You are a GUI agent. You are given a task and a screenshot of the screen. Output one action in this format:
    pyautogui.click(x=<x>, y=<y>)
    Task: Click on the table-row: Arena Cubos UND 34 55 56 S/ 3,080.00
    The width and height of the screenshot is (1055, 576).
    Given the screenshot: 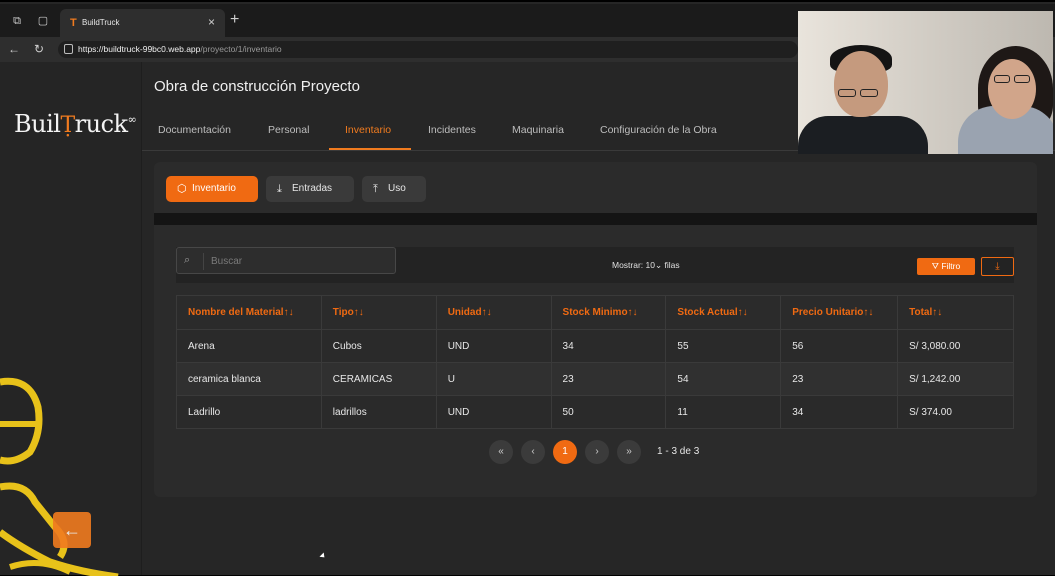 What is the action you would take?
    pyautogui.click(x=595, y=346)
    